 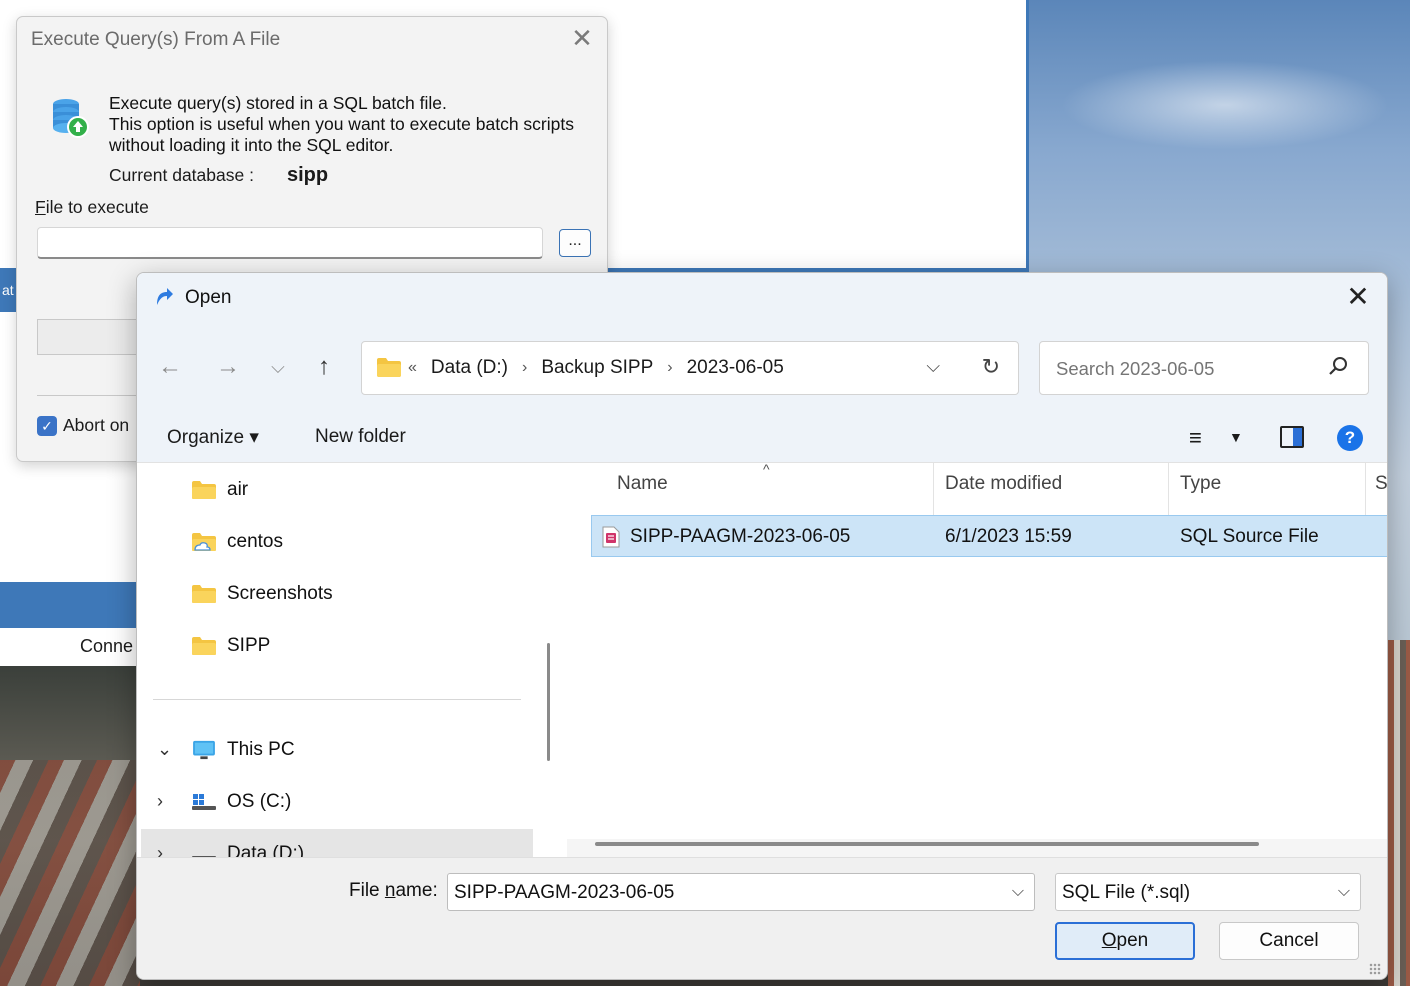 I want to click on file-name-input: SIPP-PAAGM-2023-06-05 ⌵, so click(x=741, y=892).